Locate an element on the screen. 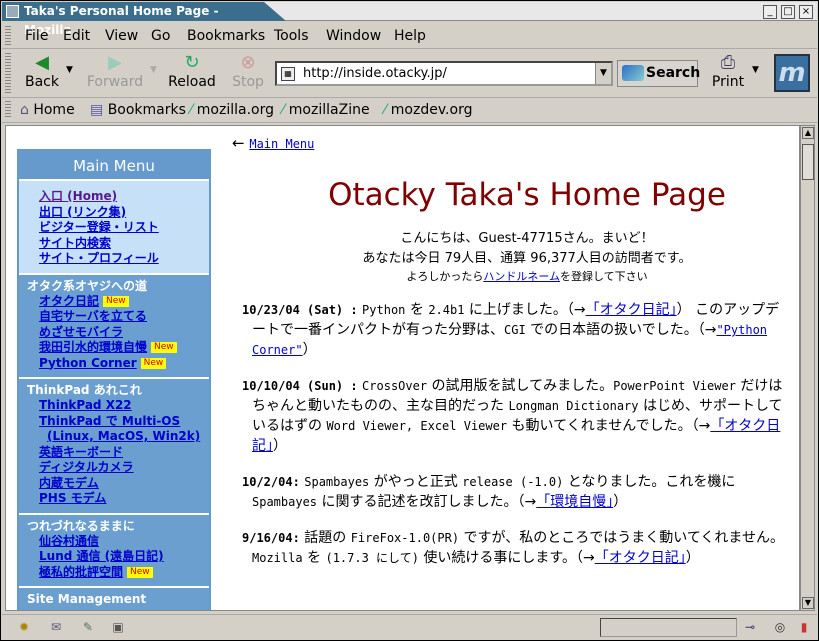  lock-icon: ▮ is located at coordinates (804, 627).